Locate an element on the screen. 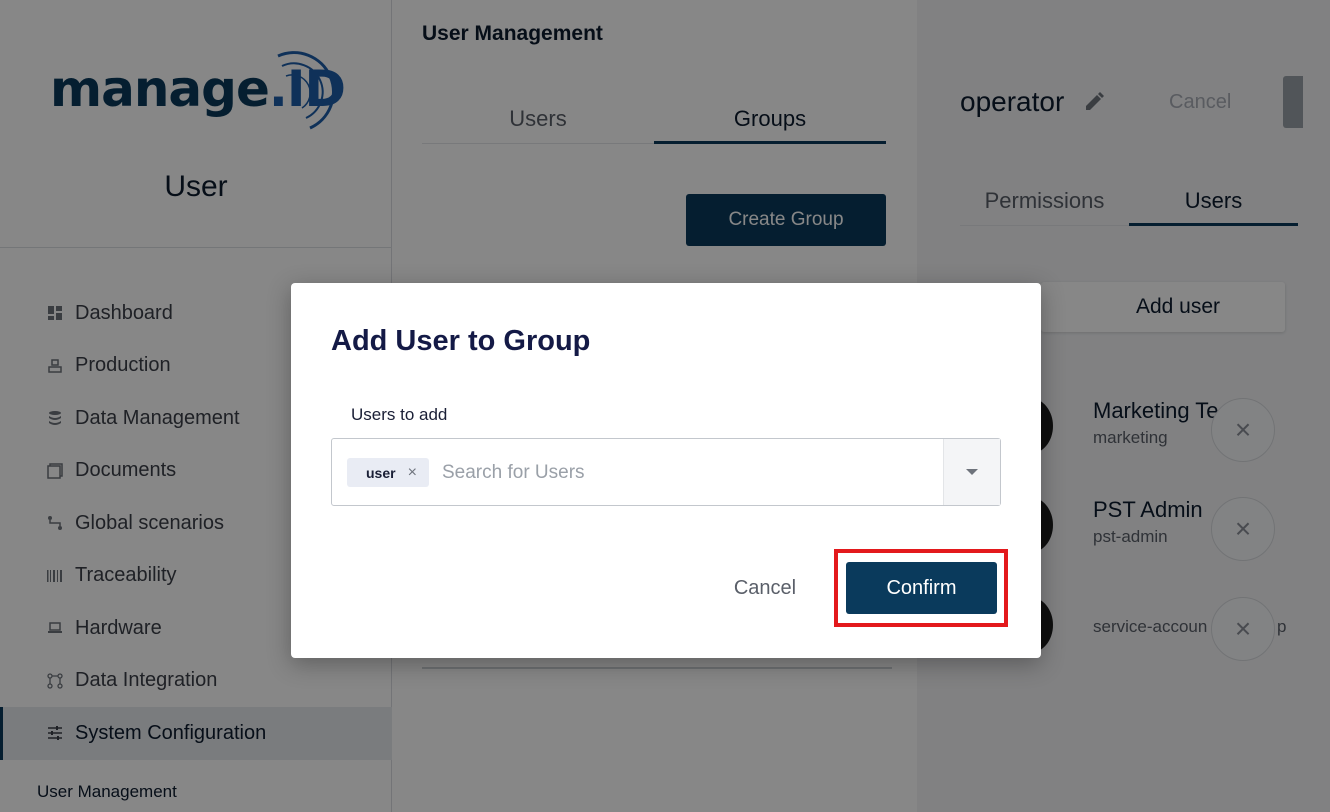  dropdown-toggle is located at coordinates (971, 472).